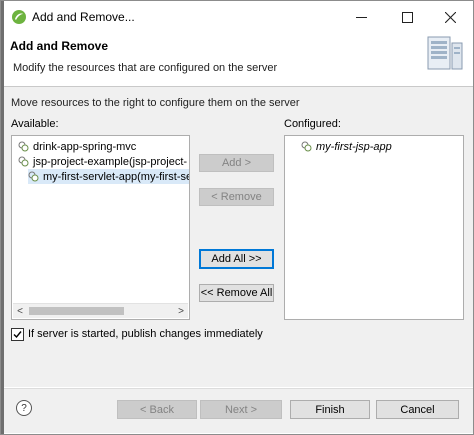 The width and height of the screenshot is (474, 435). What do you see at coordinates (110, 161) in the screenshot?
I see `list-item-label: jsp-project-example(jsp-project-` at bounding box center [110, 161].